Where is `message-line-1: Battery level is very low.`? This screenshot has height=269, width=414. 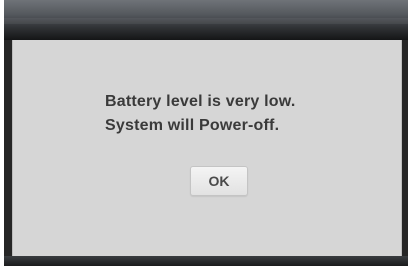 message-line-1: Battery level is very low. is located at coordinates (200, 101).